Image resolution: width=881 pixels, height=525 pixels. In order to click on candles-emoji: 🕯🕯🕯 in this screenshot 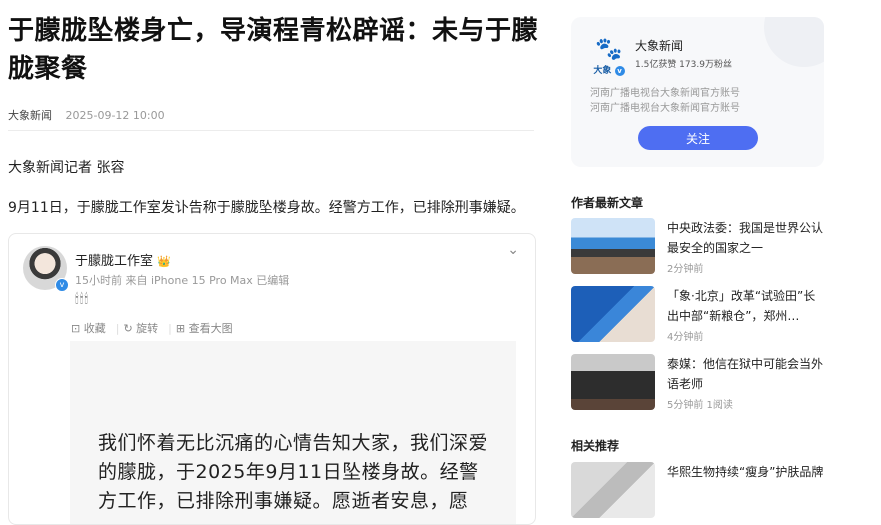, I will do `click(82, 299)`.